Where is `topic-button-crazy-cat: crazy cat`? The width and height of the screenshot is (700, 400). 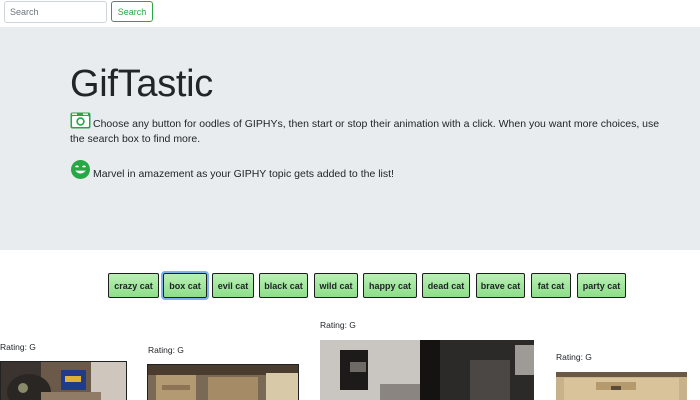
topic-button-crazy-cat: crazy cat is located at coordinates (133, 285).